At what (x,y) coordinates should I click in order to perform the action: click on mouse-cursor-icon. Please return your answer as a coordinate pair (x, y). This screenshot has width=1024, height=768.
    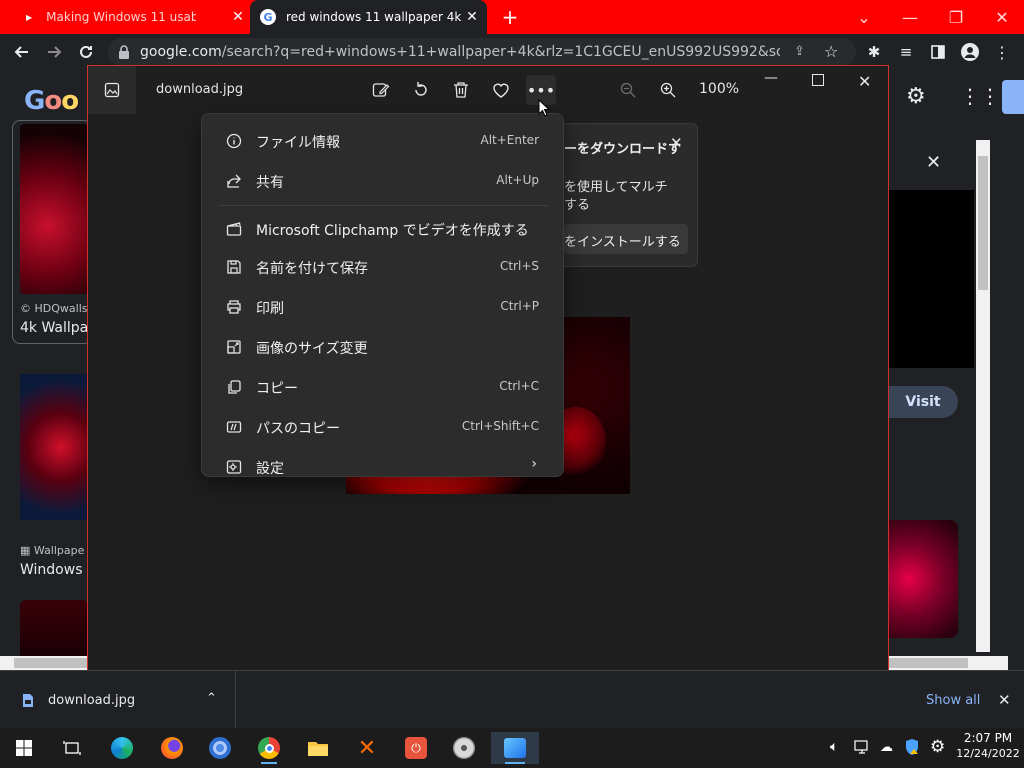
    Looking at the image, I should click on (544, 108).